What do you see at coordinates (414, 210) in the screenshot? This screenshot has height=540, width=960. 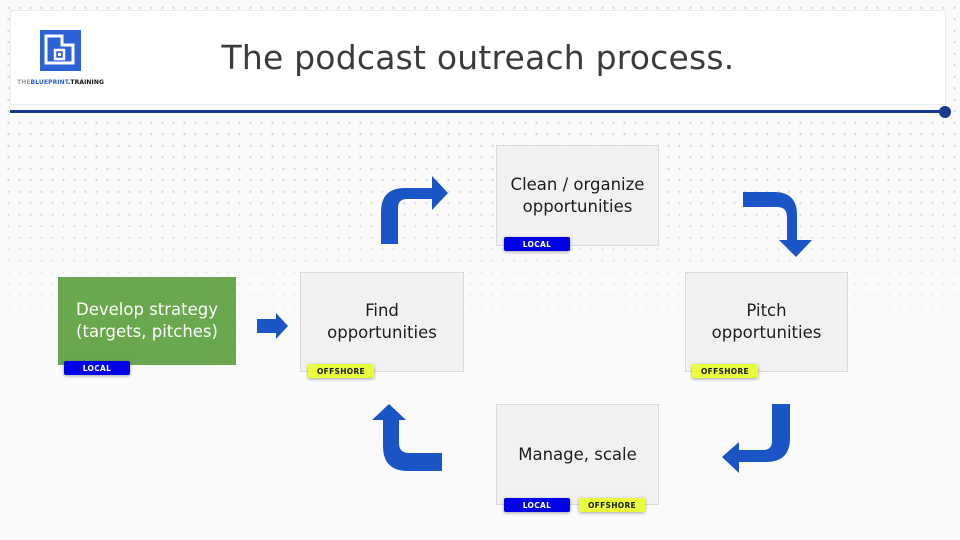 I see `arrow-turn-up-right-icon` at bounding box center [414, 210].